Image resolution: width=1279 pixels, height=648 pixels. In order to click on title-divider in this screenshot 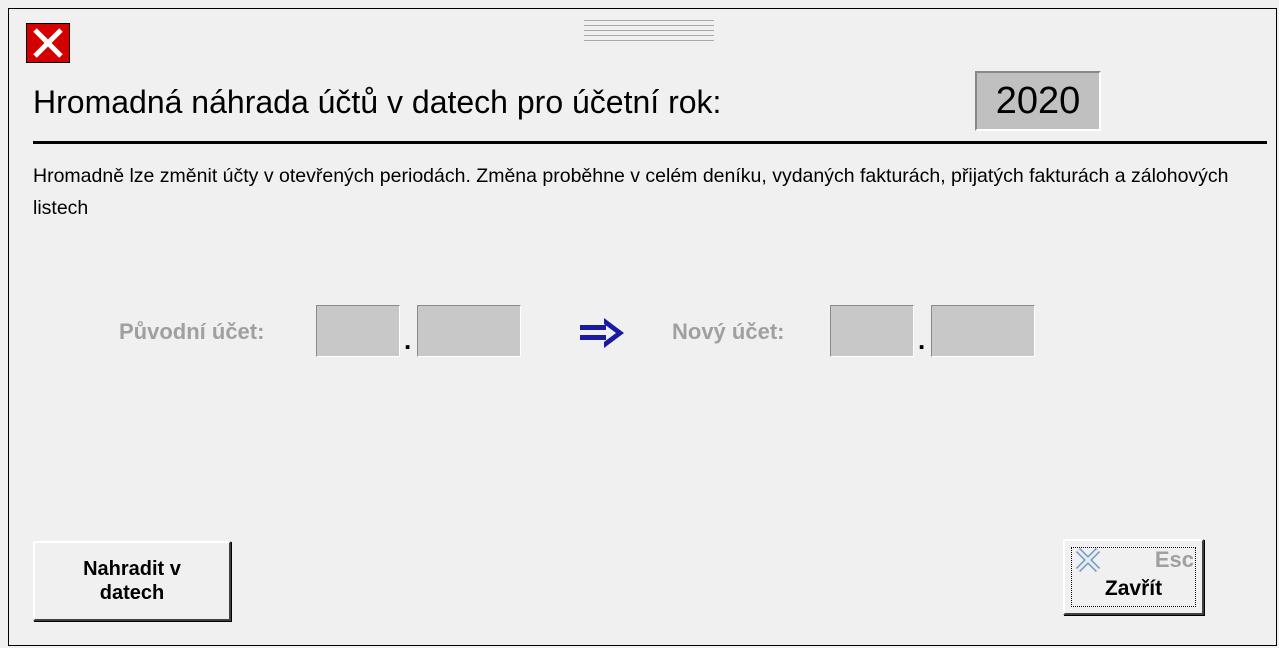, I will do `click(650, 142)`.